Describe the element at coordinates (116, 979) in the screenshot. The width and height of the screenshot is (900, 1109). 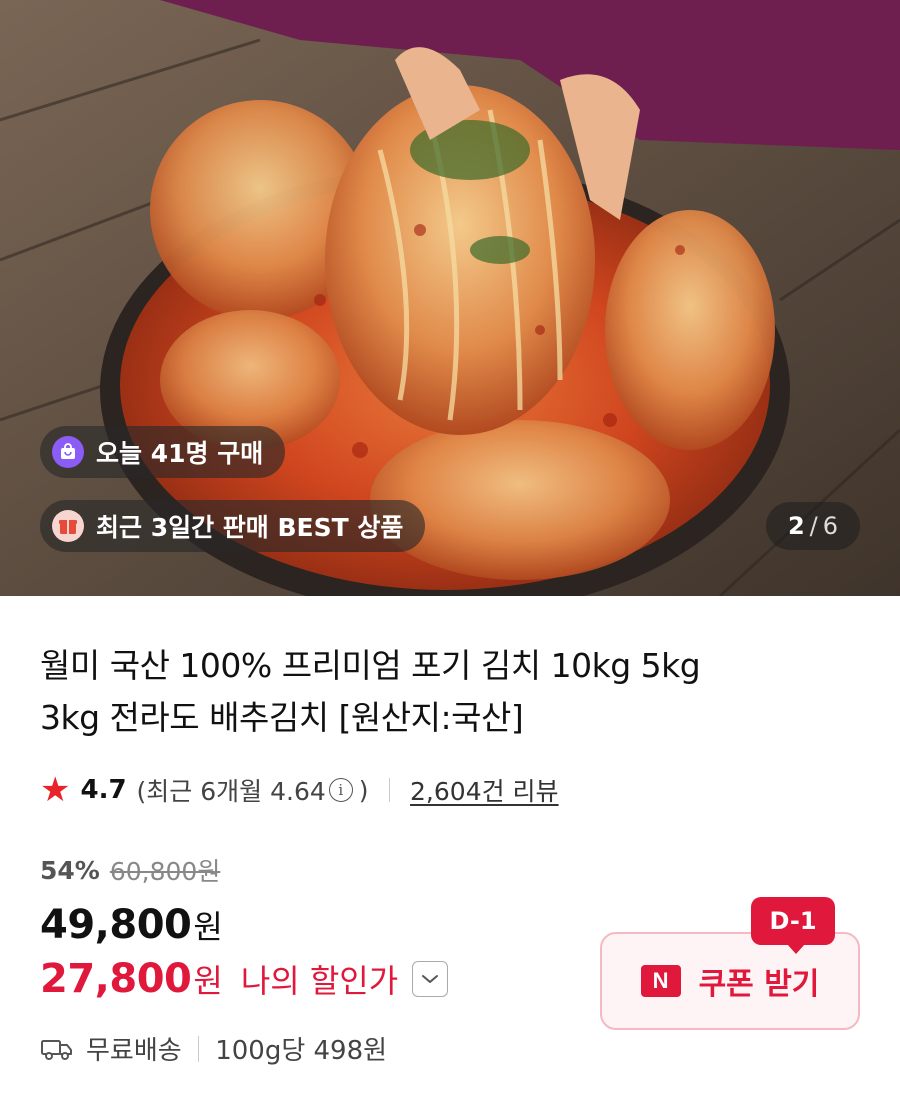
I see `my-price: 27,800` at that location.